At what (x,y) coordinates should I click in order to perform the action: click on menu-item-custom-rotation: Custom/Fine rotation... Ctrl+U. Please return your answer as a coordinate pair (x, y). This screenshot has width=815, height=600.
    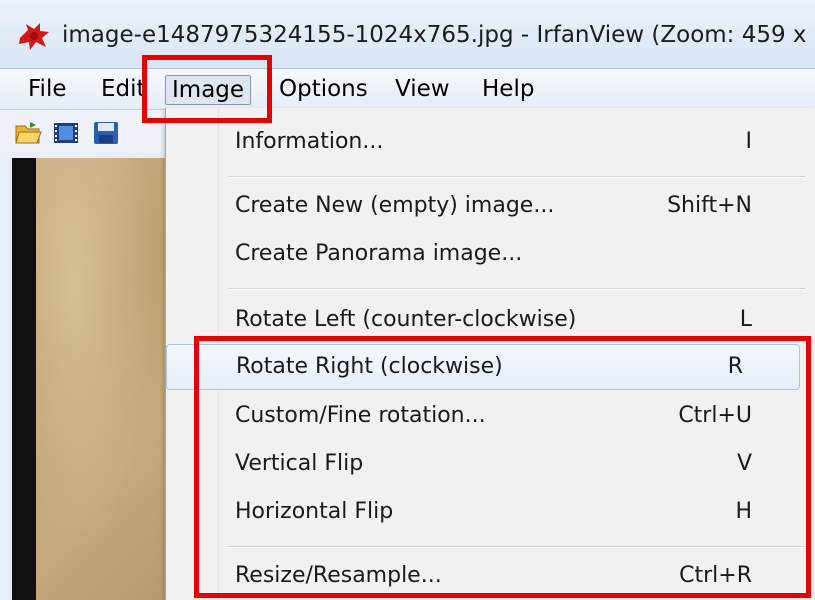
    Looking at the image, I should click on (513, 416).